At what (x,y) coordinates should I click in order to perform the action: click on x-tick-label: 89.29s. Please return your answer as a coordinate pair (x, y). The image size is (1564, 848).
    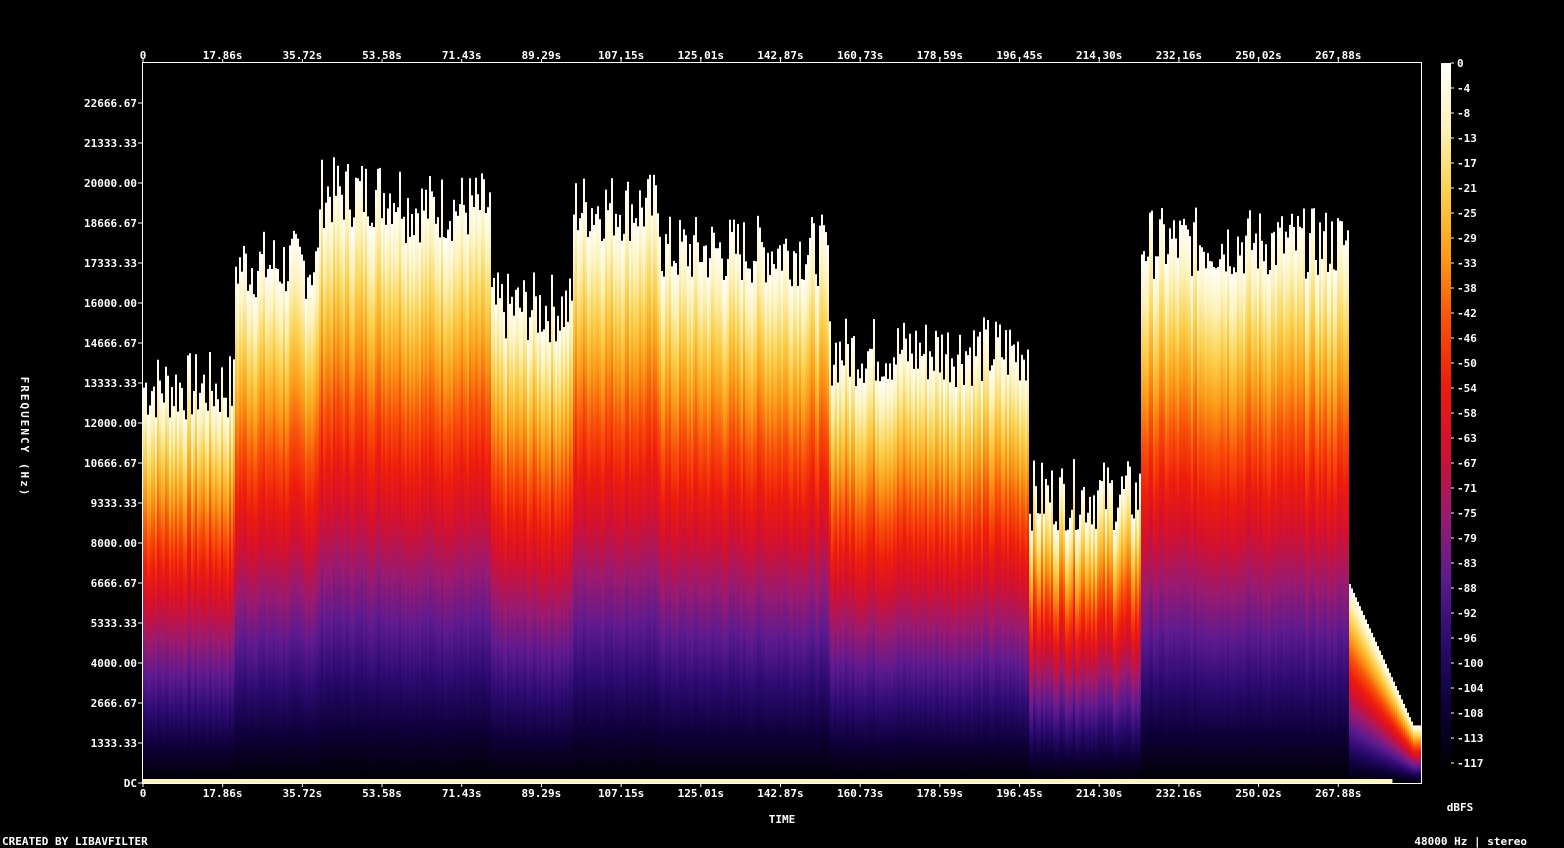
    Looking at the image, I should click on (542, 793).